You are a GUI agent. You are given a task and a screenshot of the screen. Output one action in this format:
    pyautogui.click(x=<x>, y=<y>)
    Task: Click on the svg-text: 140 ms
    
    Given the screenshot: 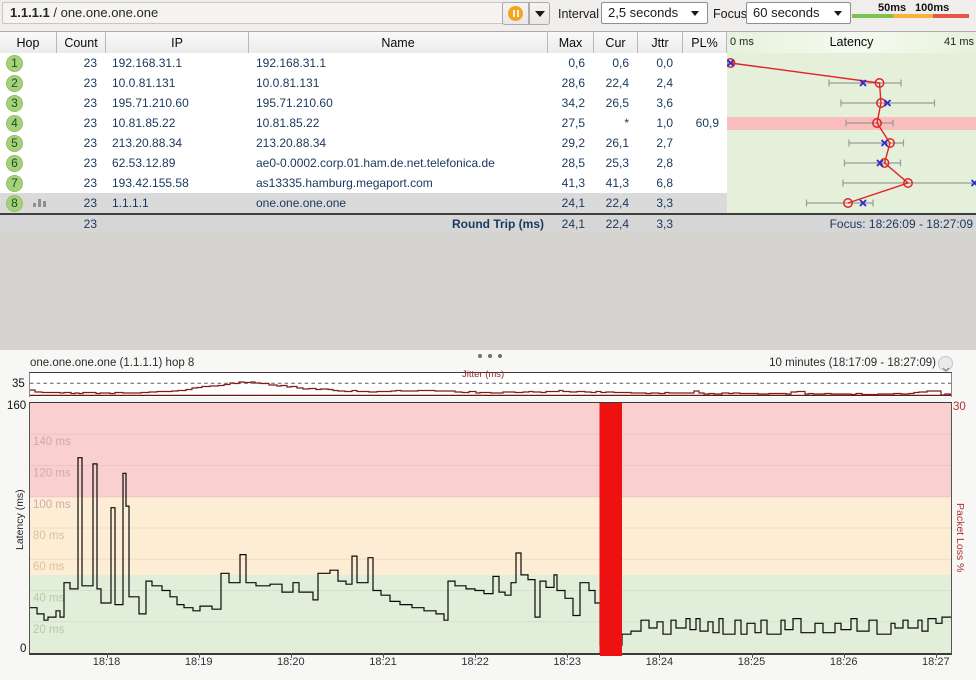 What is the action you would take?
    pyautogui.click(x=52, y=442)
    